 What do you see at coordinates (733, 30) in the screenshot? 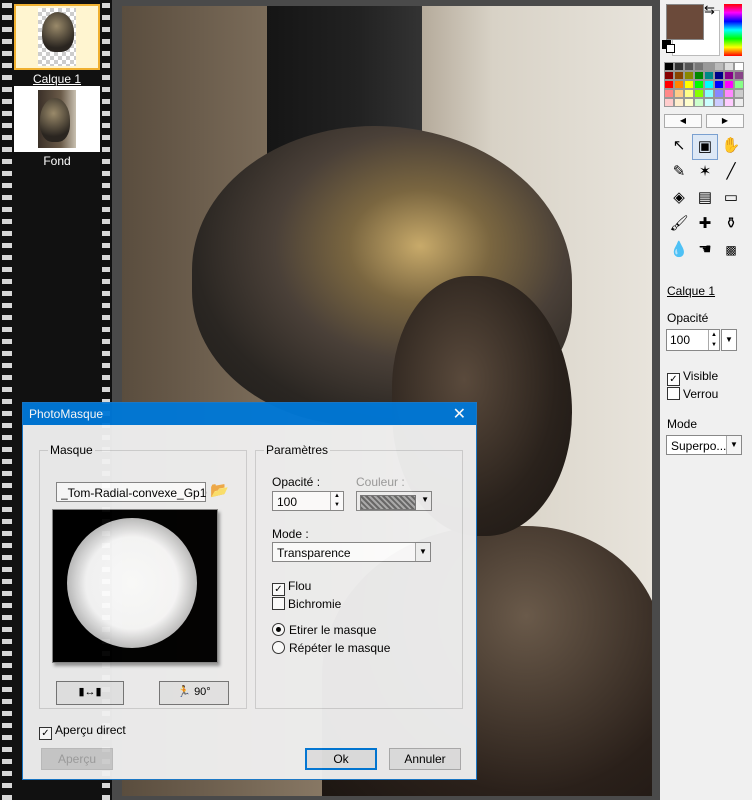
I see `color-spectrum` at bounding box center [733, 30].